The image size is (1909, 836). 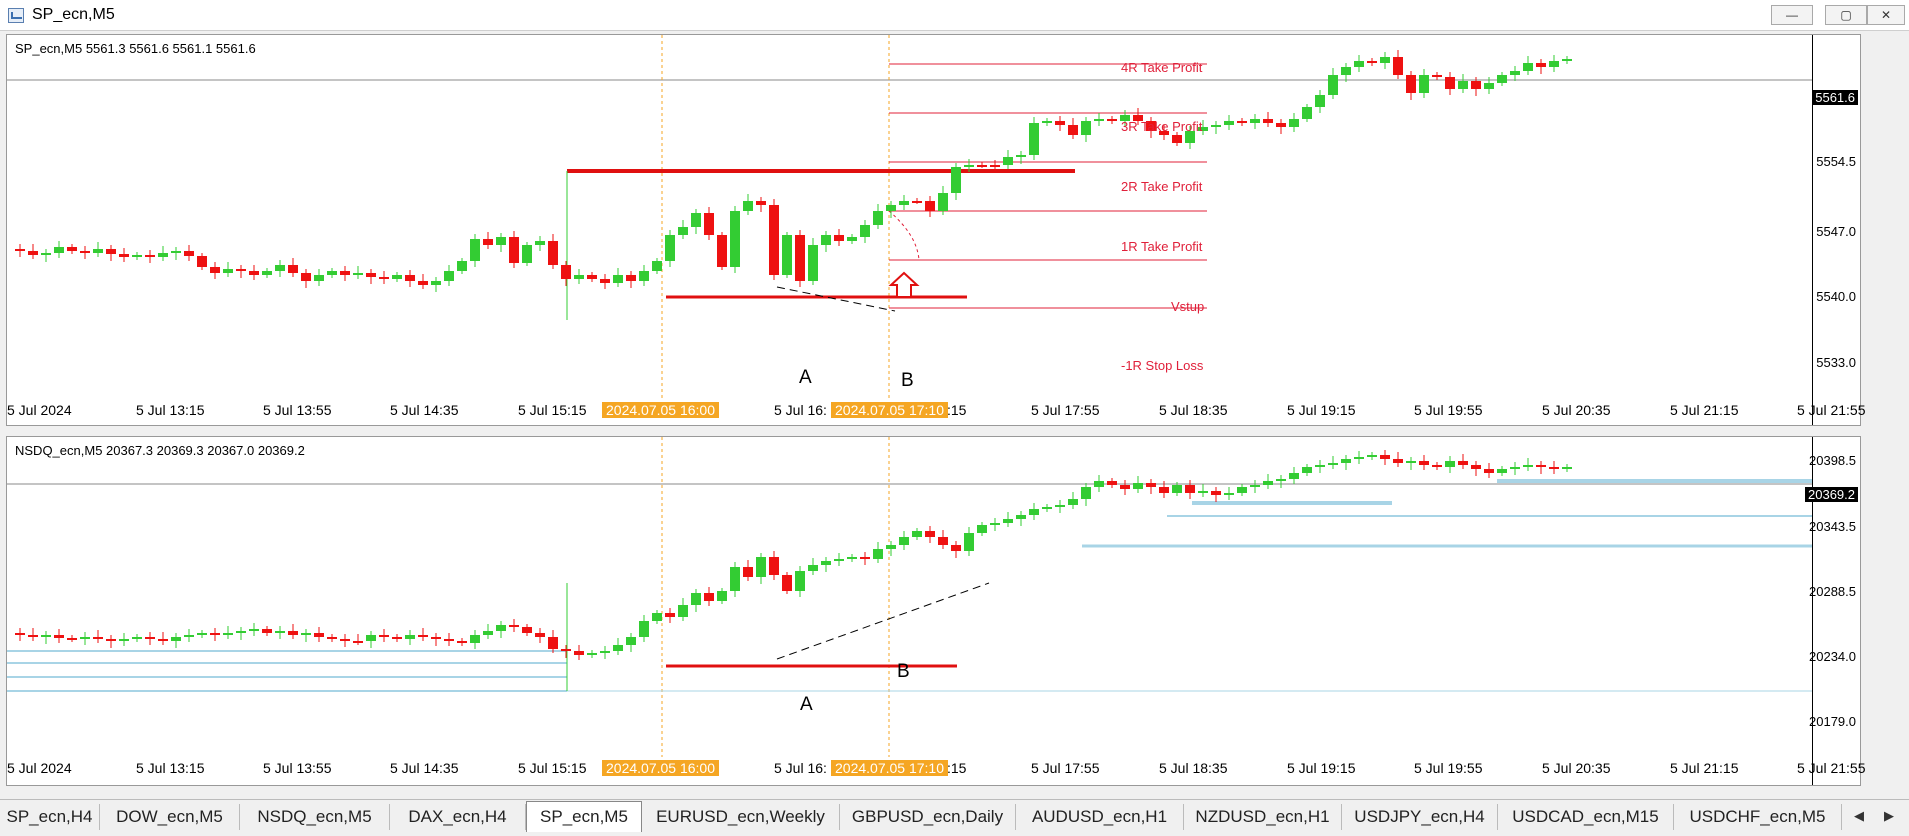 What do you see at coordinates (584, 816) in the screenshot?
I see `tab-sp-m5: SP_ecn,M5` at bounding box center [584, 816].